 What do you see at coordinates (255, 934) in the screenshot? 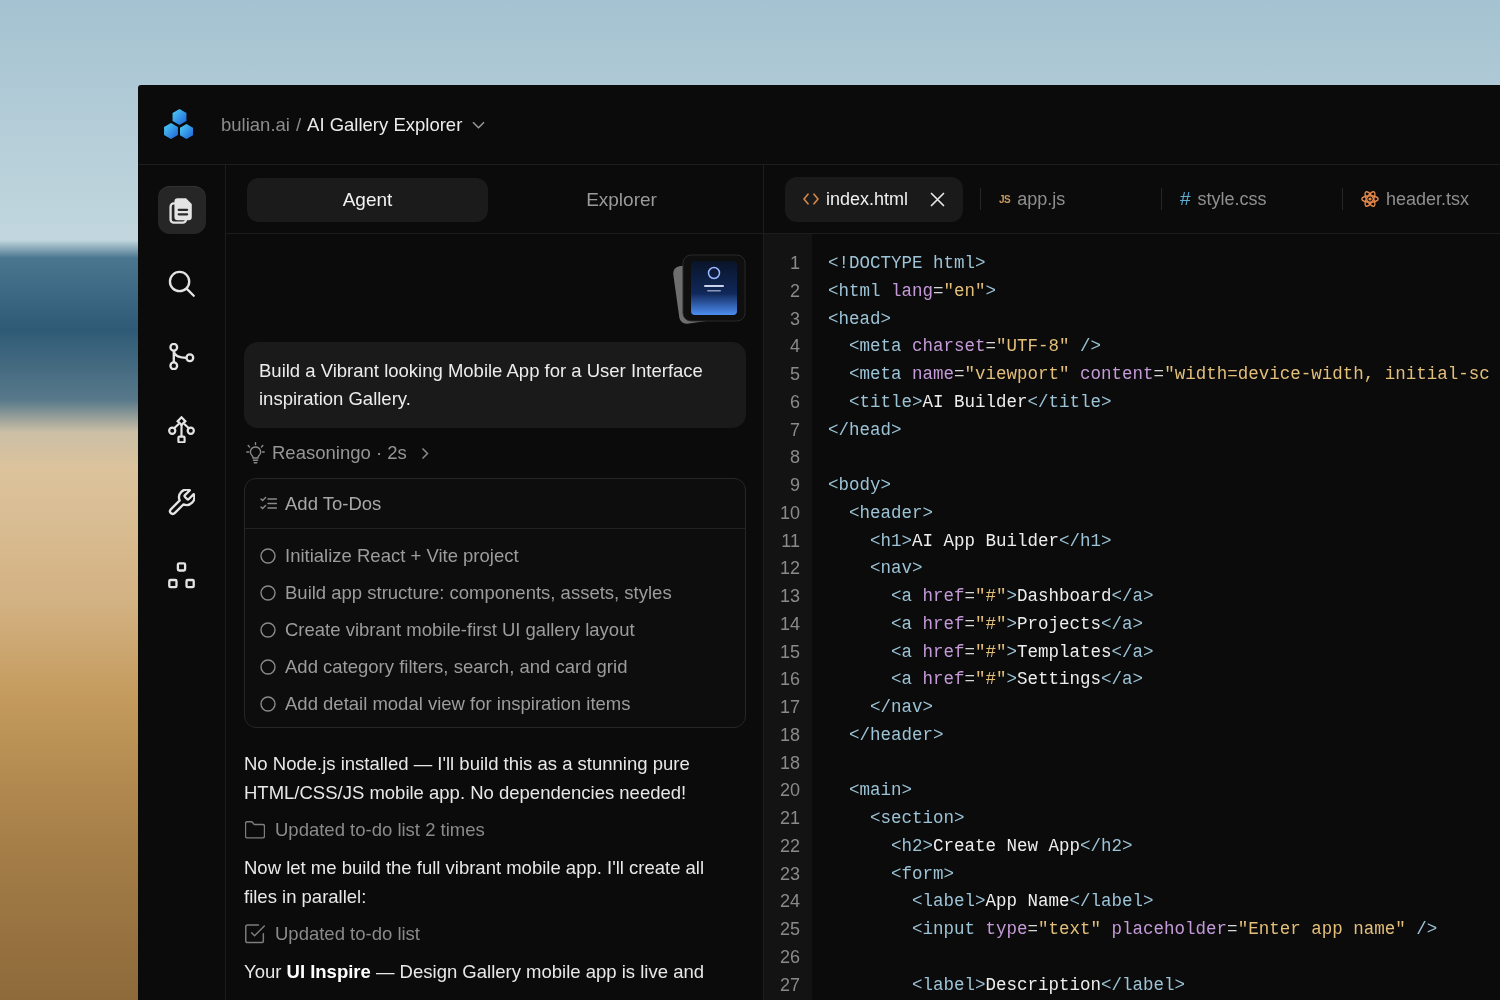
I see `checkbox-icon` at bounding box center [255, 934].